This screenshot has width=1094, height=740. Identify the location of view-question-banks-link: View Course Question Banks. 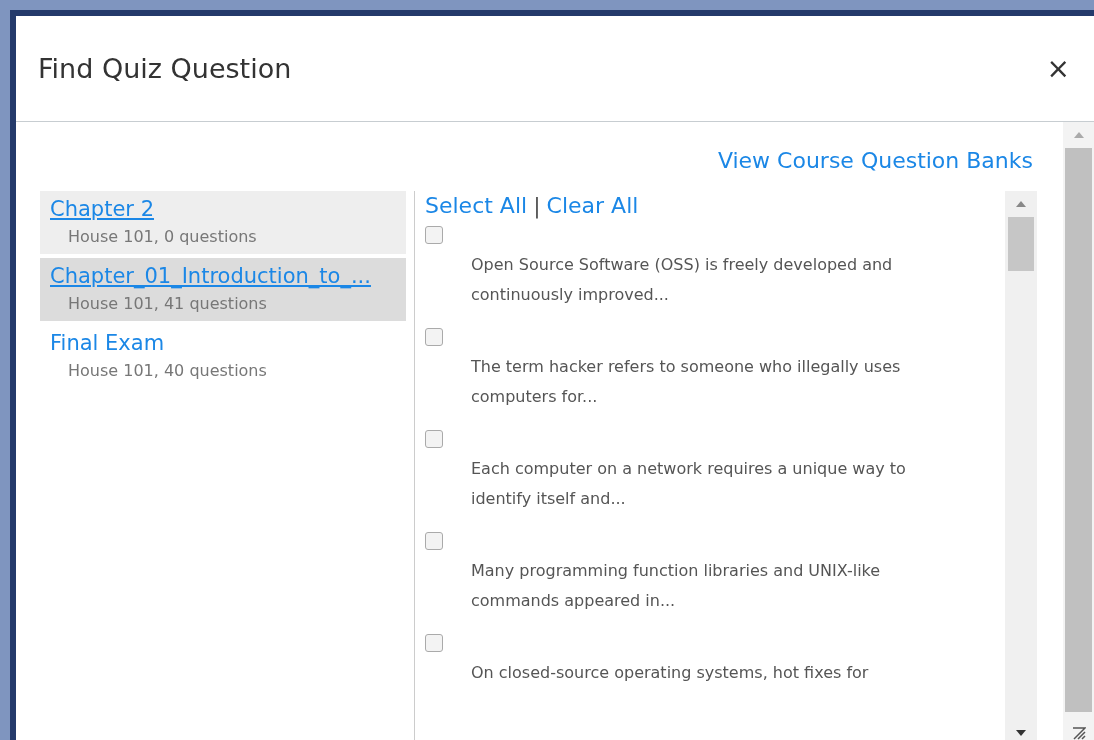
(875, 160).